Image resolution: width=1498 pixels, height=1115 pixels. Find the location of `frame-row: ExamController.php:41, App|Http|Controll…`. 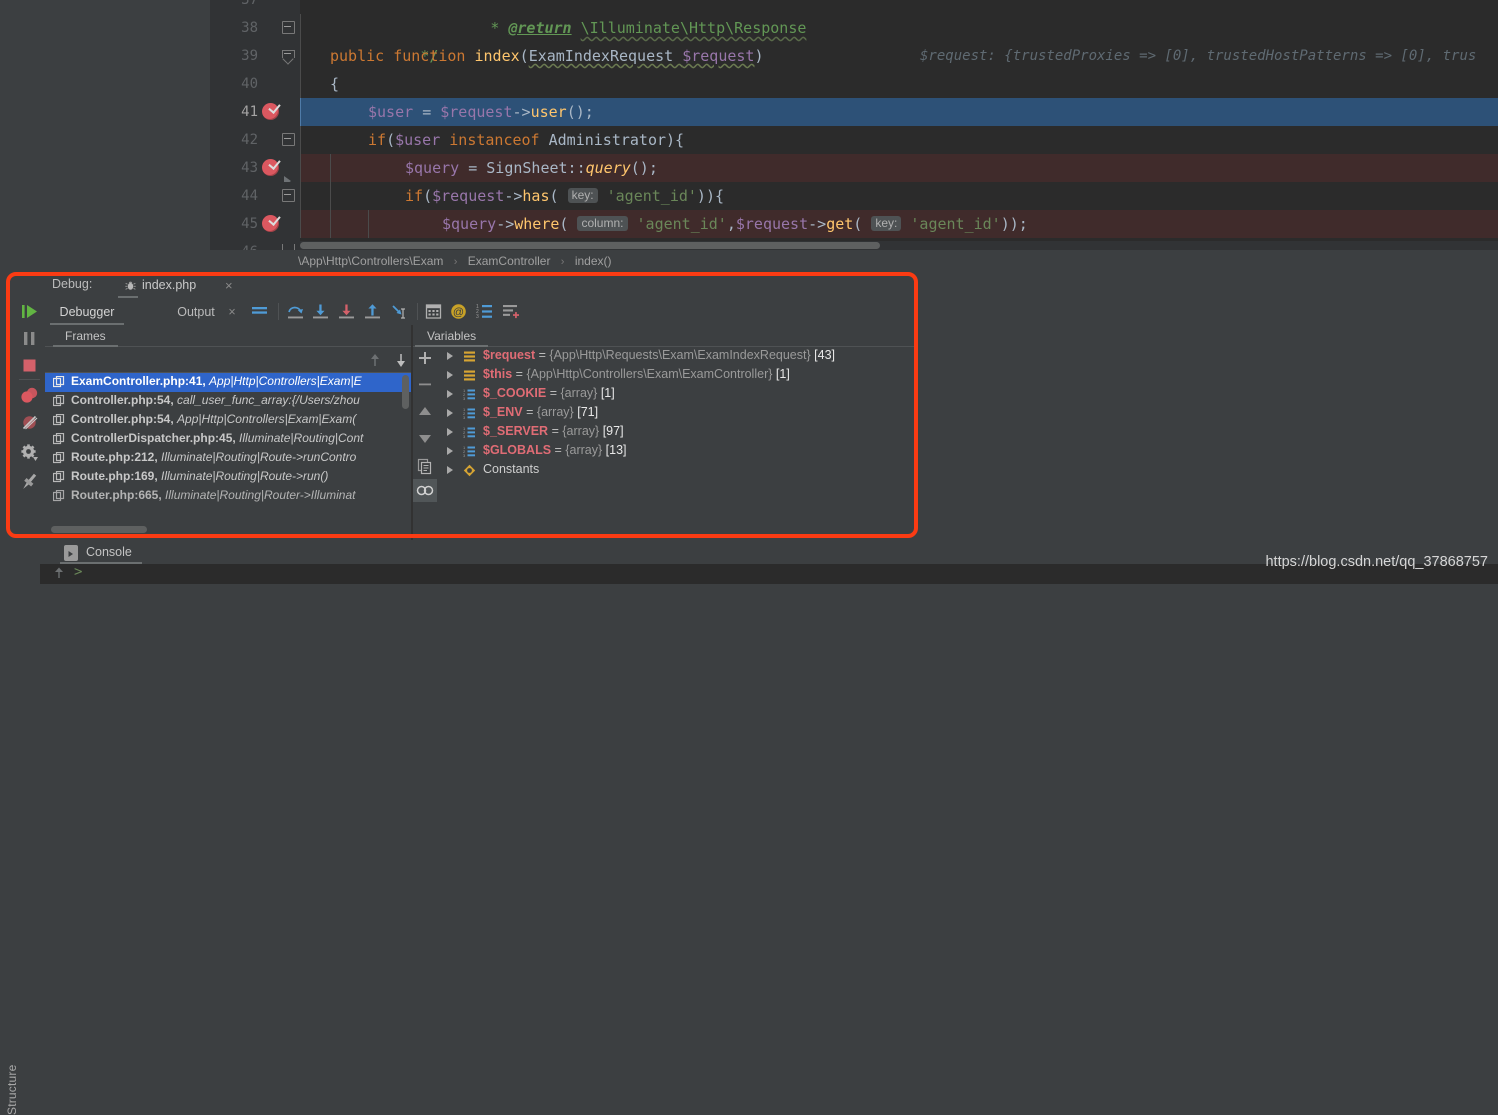

frame-row: ExamController.php:41, App|Http|Controll… is located at coordinates (228, 382).